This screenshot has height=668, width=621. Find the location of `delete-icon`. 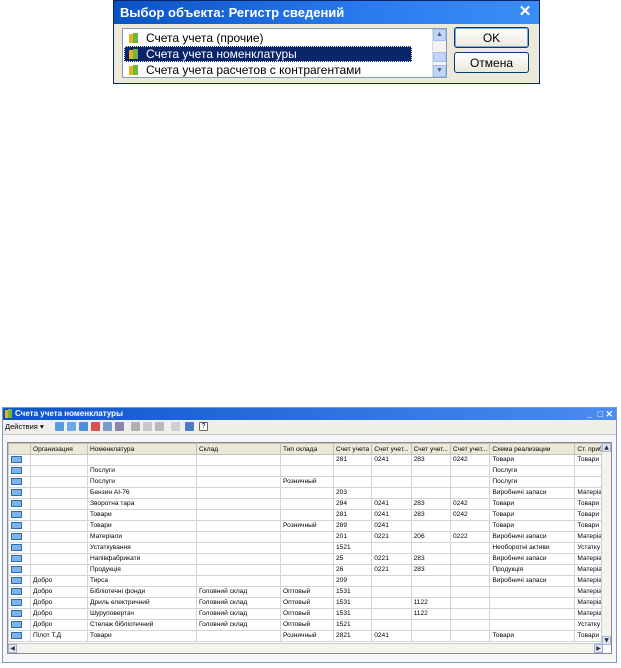

delete-icon is located at coordinates (95, 426).